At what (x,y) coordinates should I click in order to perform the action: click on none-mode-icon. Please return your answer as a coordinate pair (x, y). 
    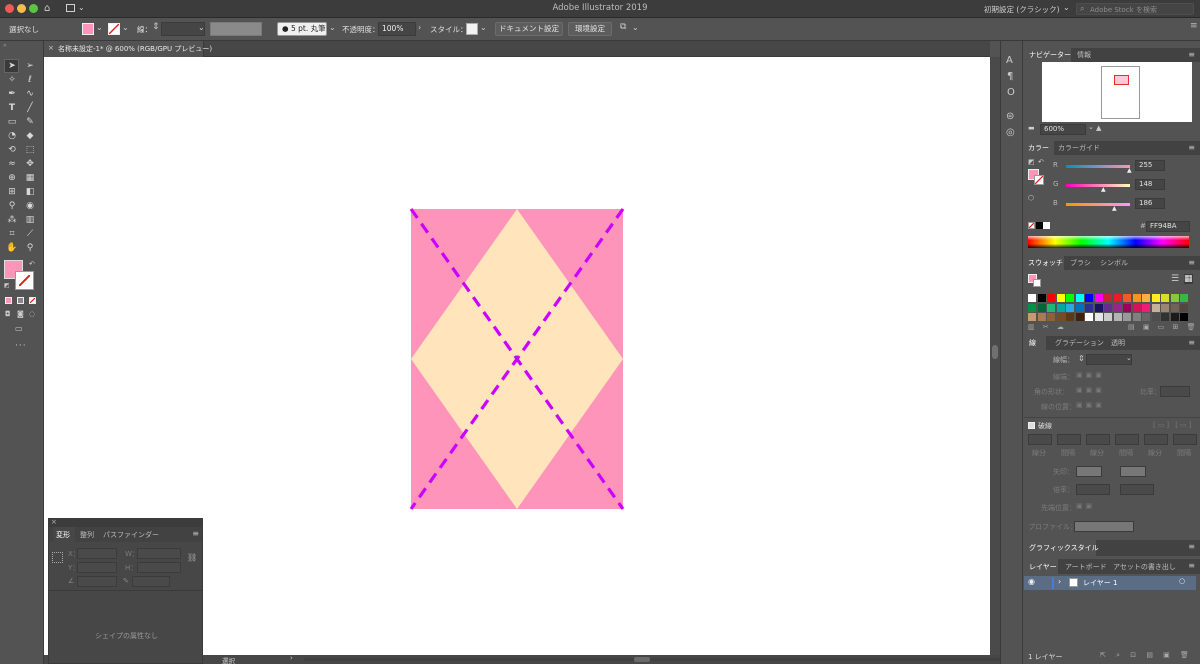
    Looking at the image, I should click on (32, 300).